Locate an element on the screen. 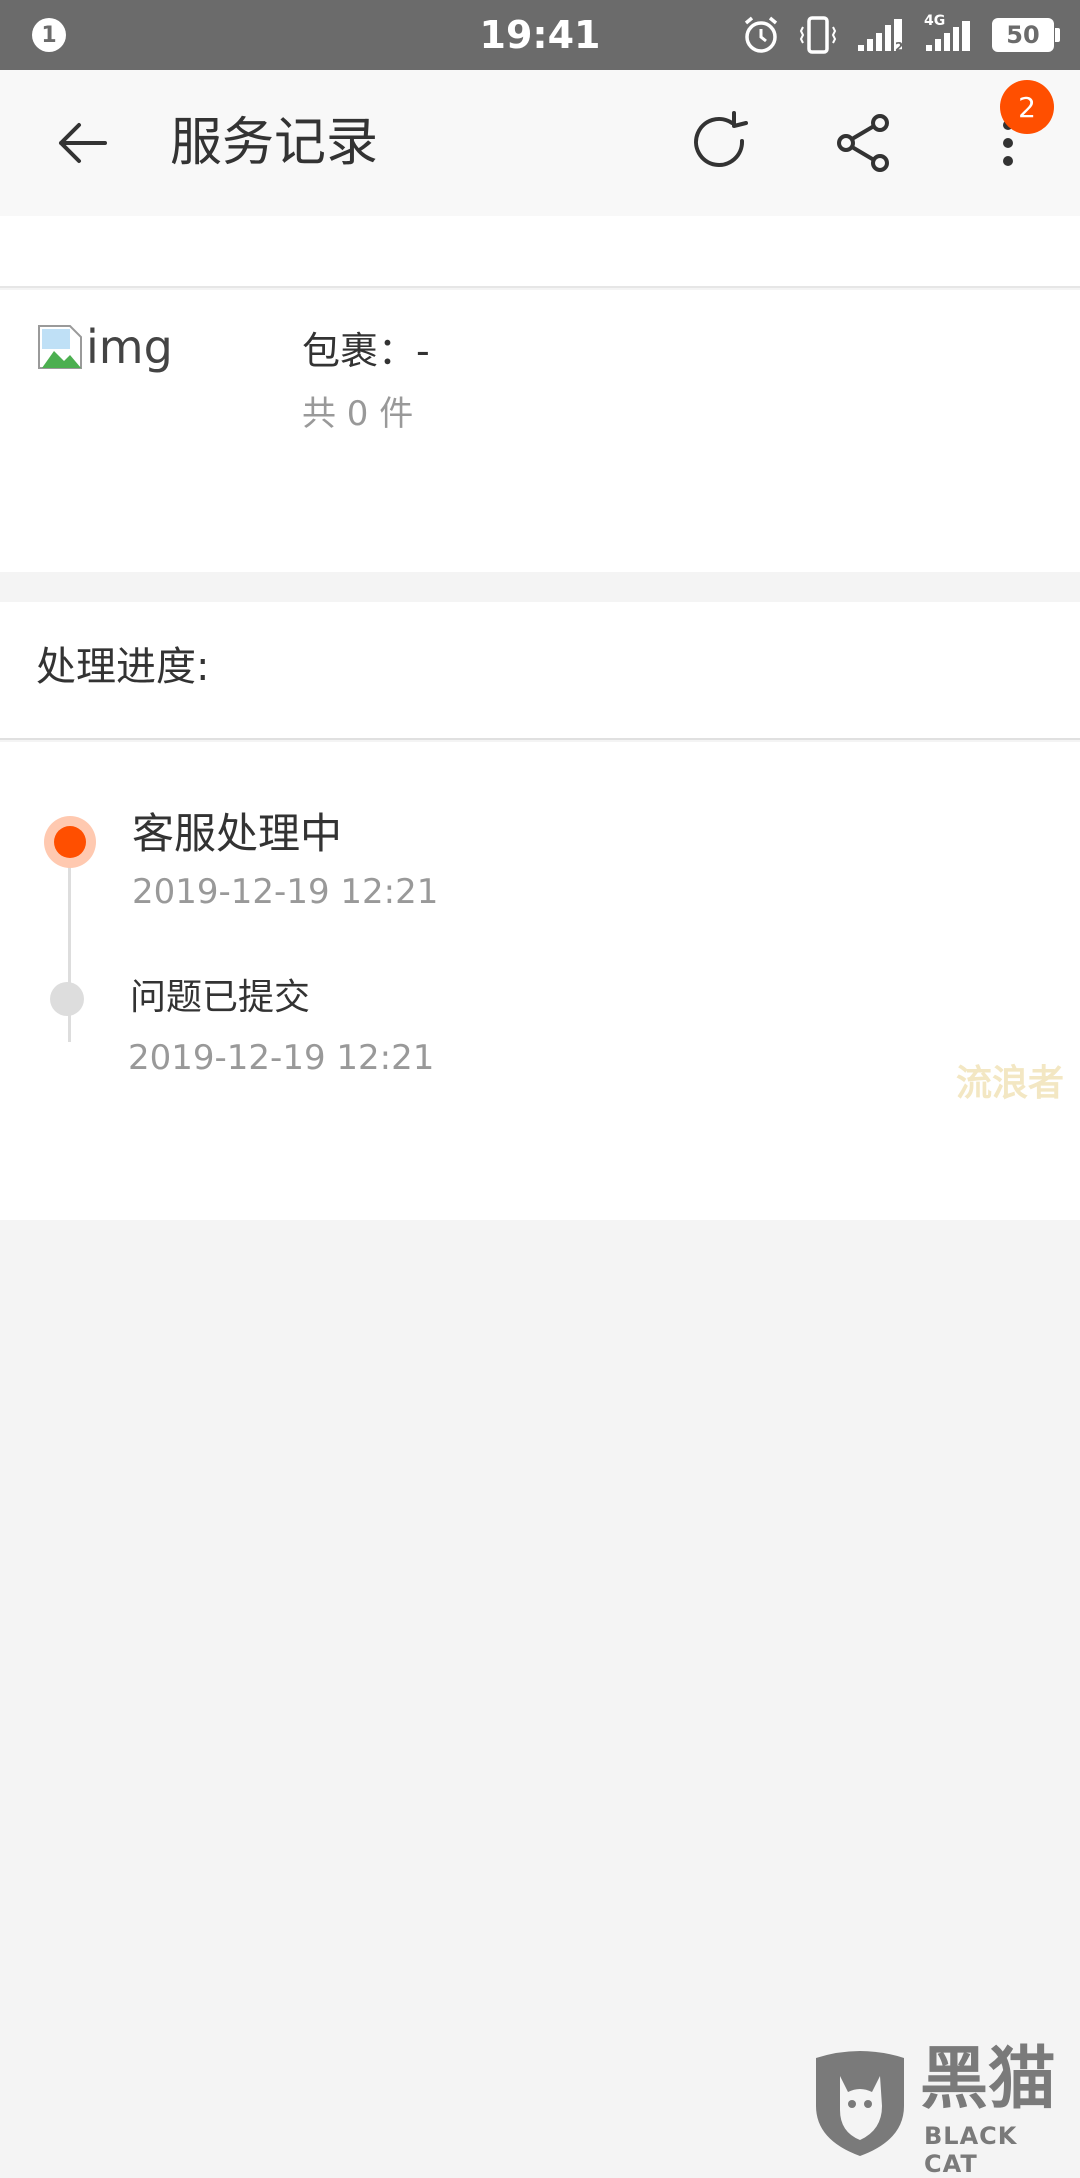 This screenshot has width=1080, height=2178. badge-count: 2 is located at coordinates (1027, 107).